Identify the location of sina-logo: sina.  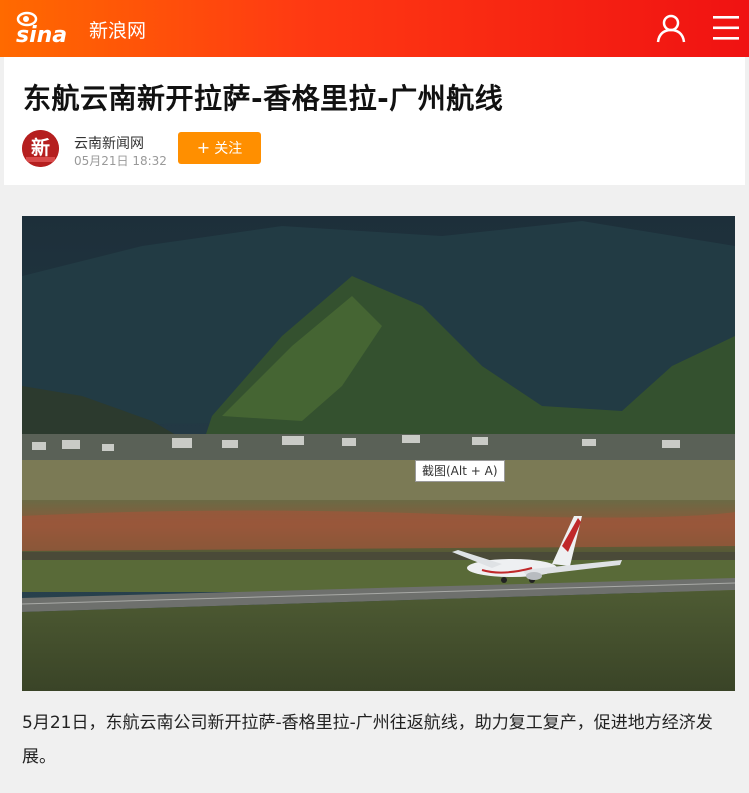
(41, 29).